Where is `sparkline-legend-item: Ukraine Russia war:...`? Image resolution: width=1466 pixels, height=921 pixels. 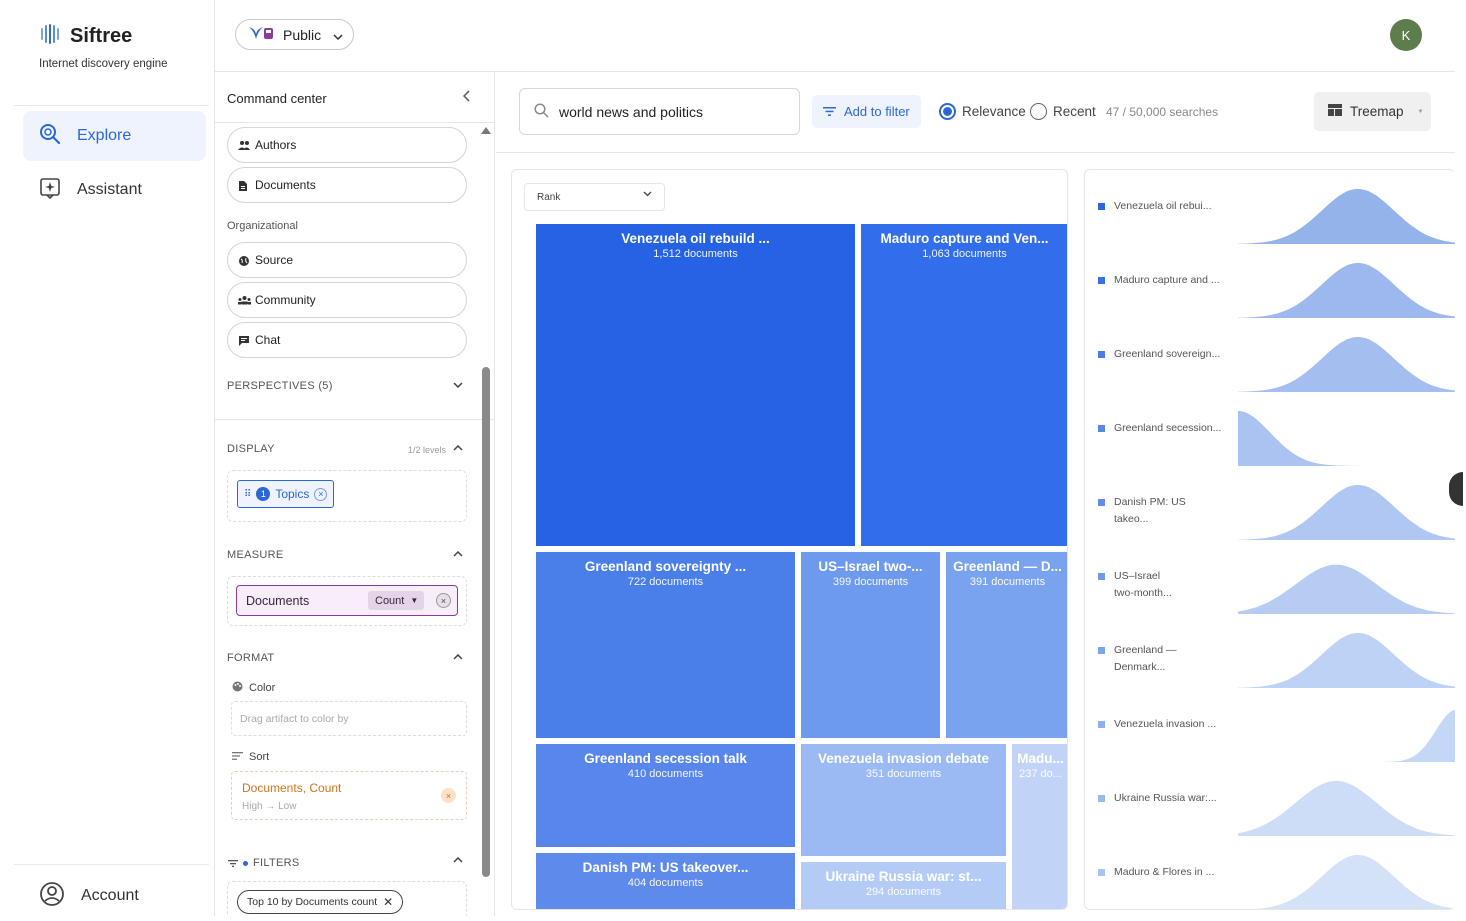 sparkline-legend-item: Ukraine Russia war:... is located at coordinates (1160, 798).